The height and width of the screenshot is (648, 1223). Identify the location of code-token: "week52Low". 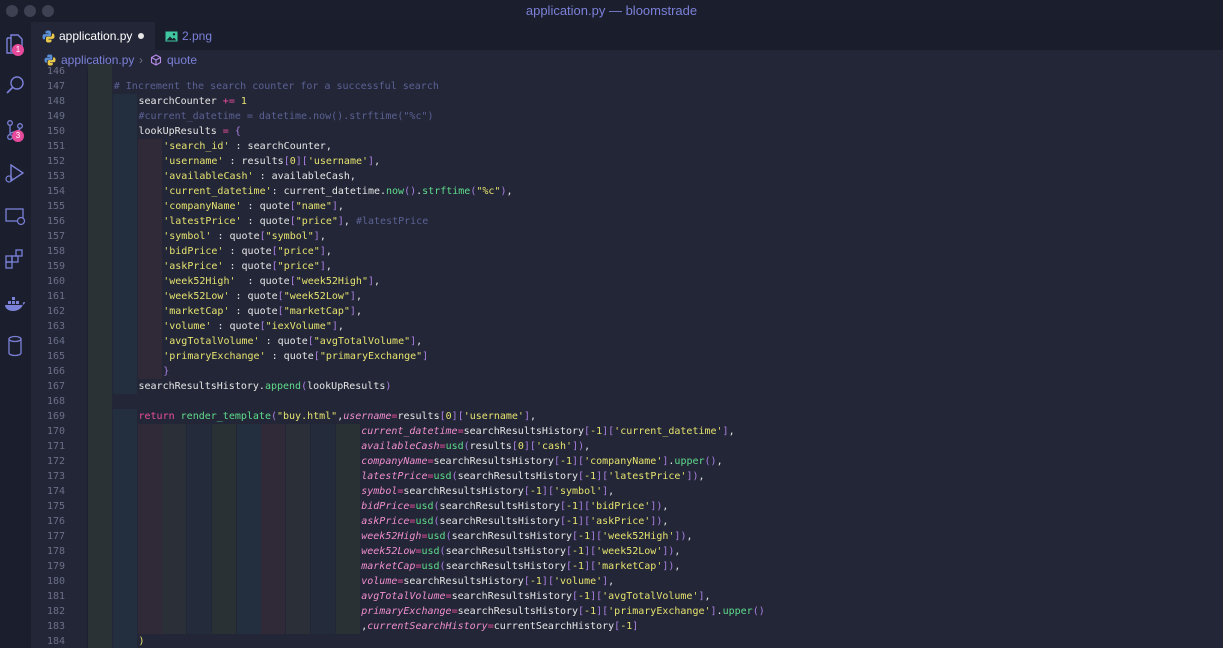
(316, 296).